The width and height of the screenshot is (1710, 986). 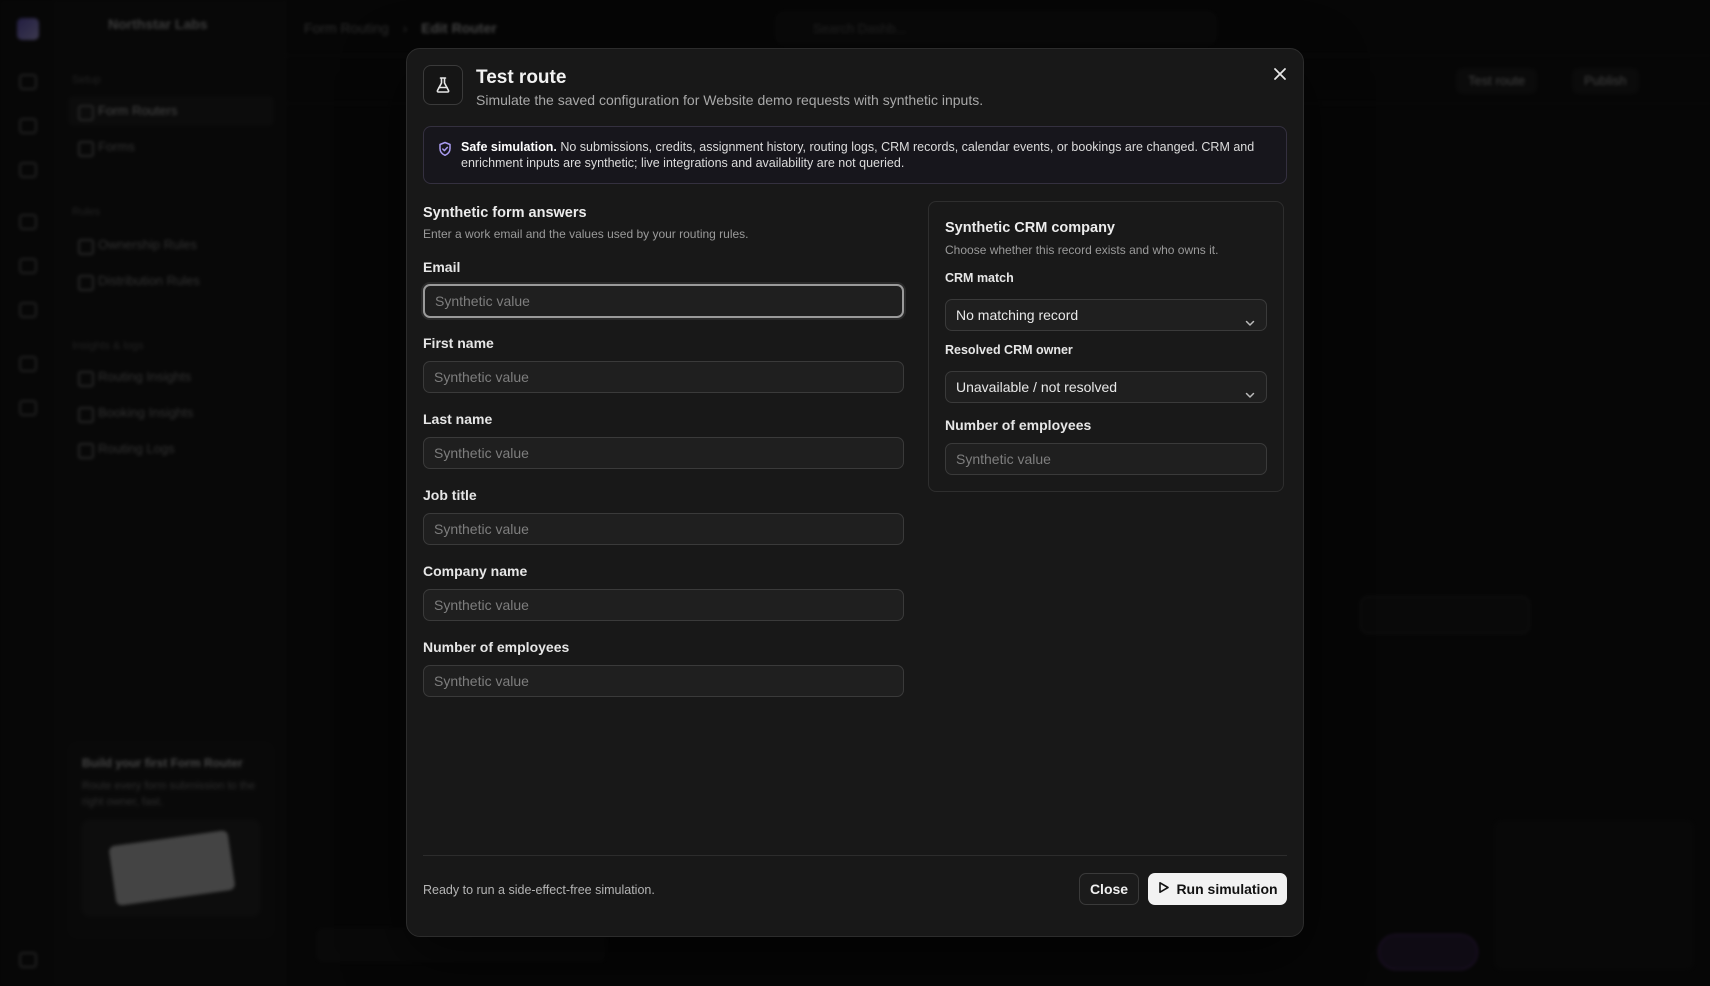 I want to click on number-of-employees-label: Number of employees, so click(x=496, y=647).